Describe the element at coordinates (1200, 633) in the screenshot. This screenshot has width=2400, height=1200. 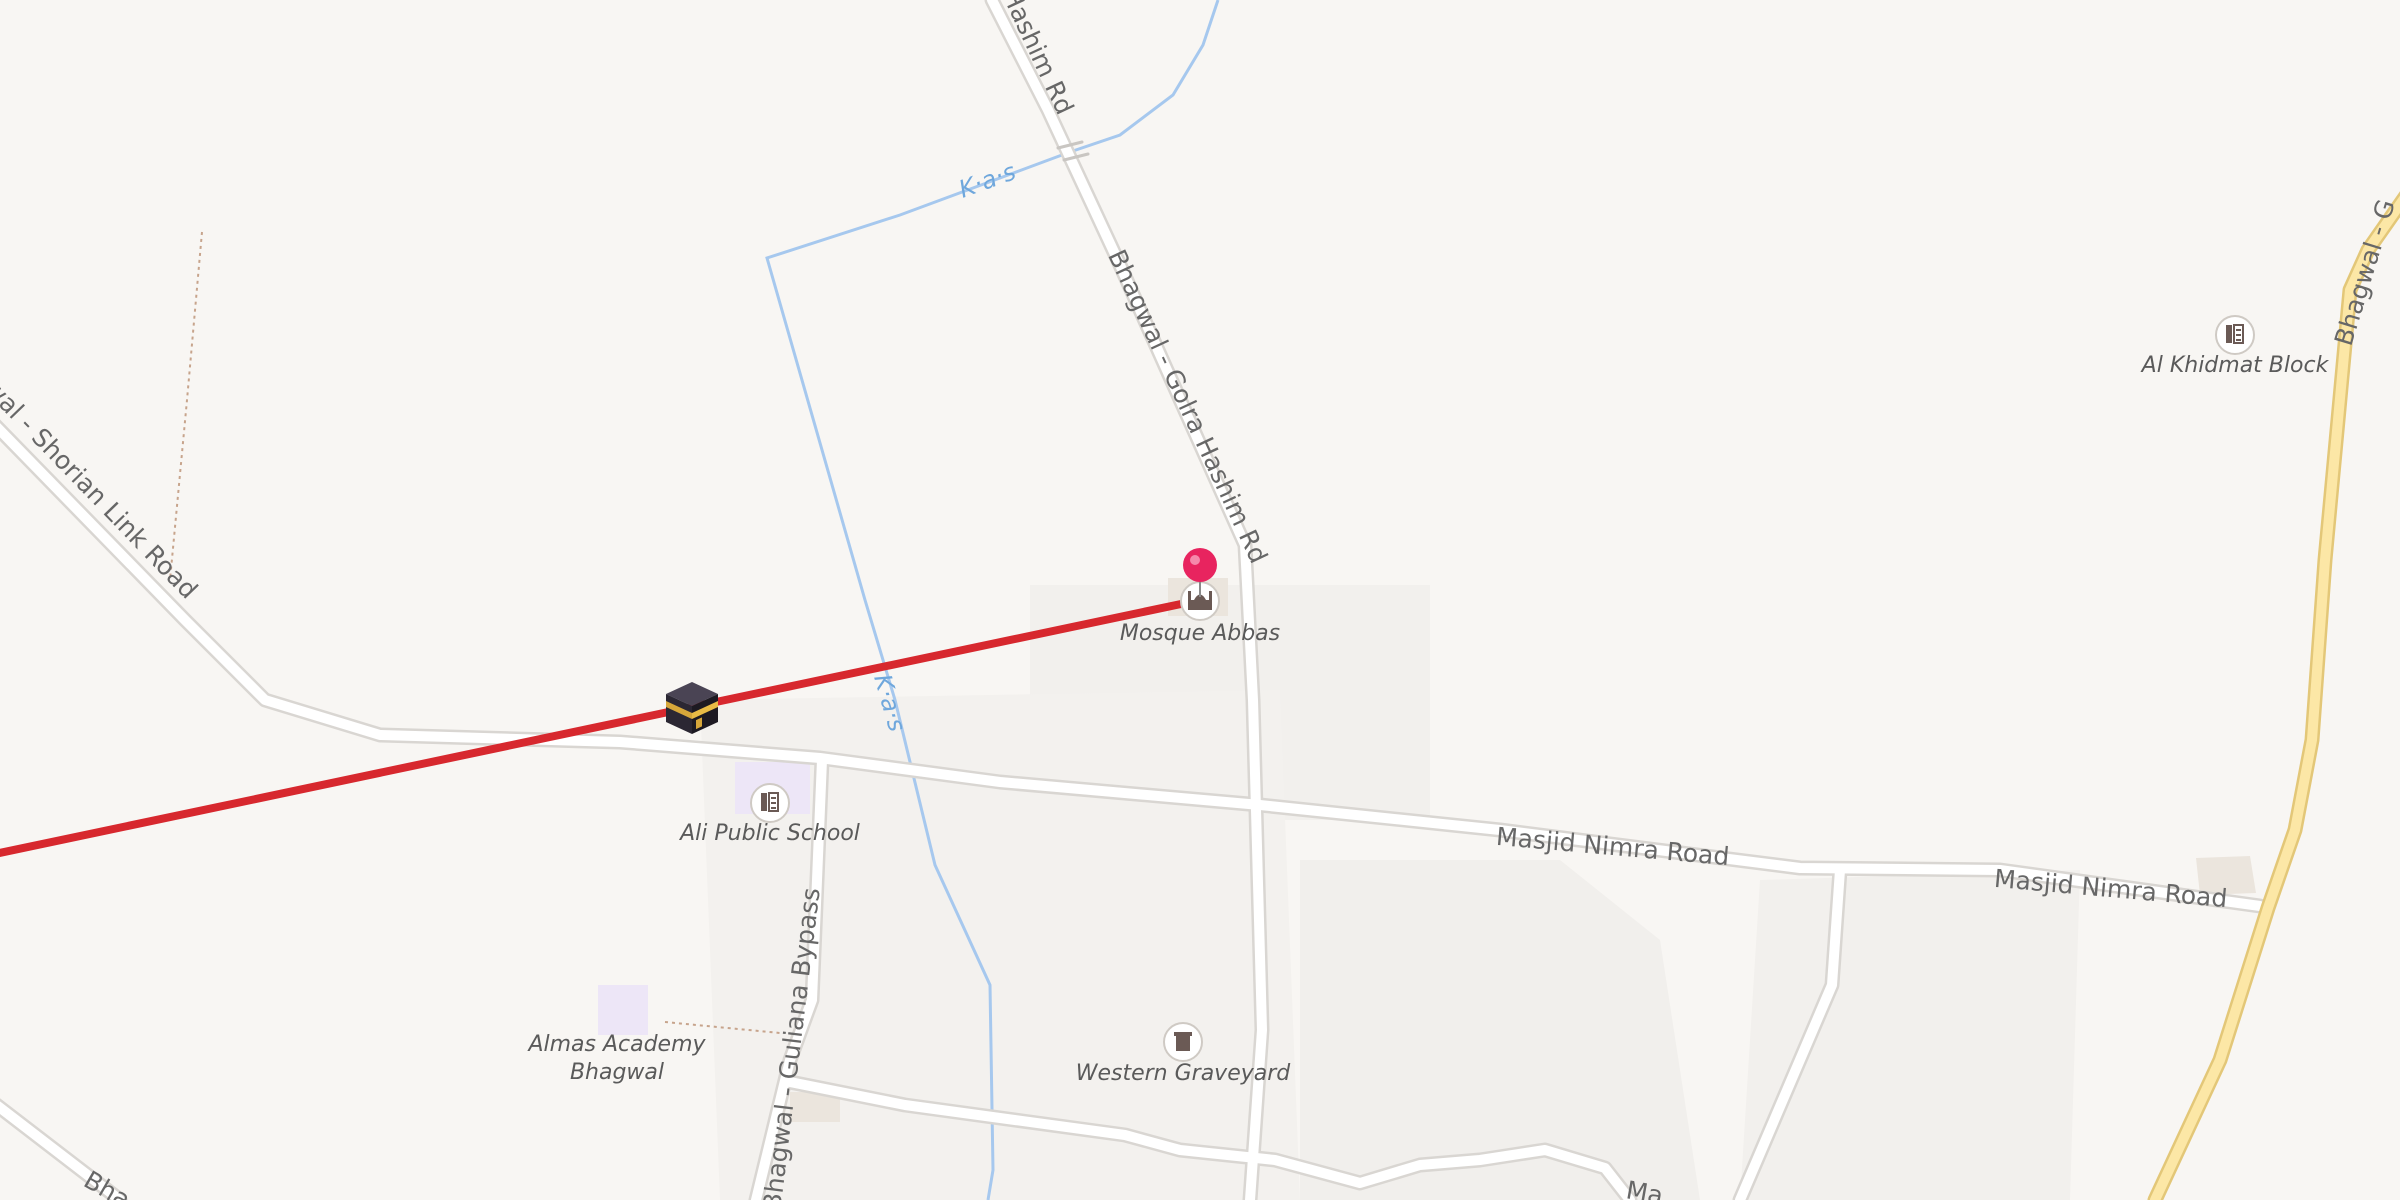
I see `mosque-label: Mosque Abbas` at that location.